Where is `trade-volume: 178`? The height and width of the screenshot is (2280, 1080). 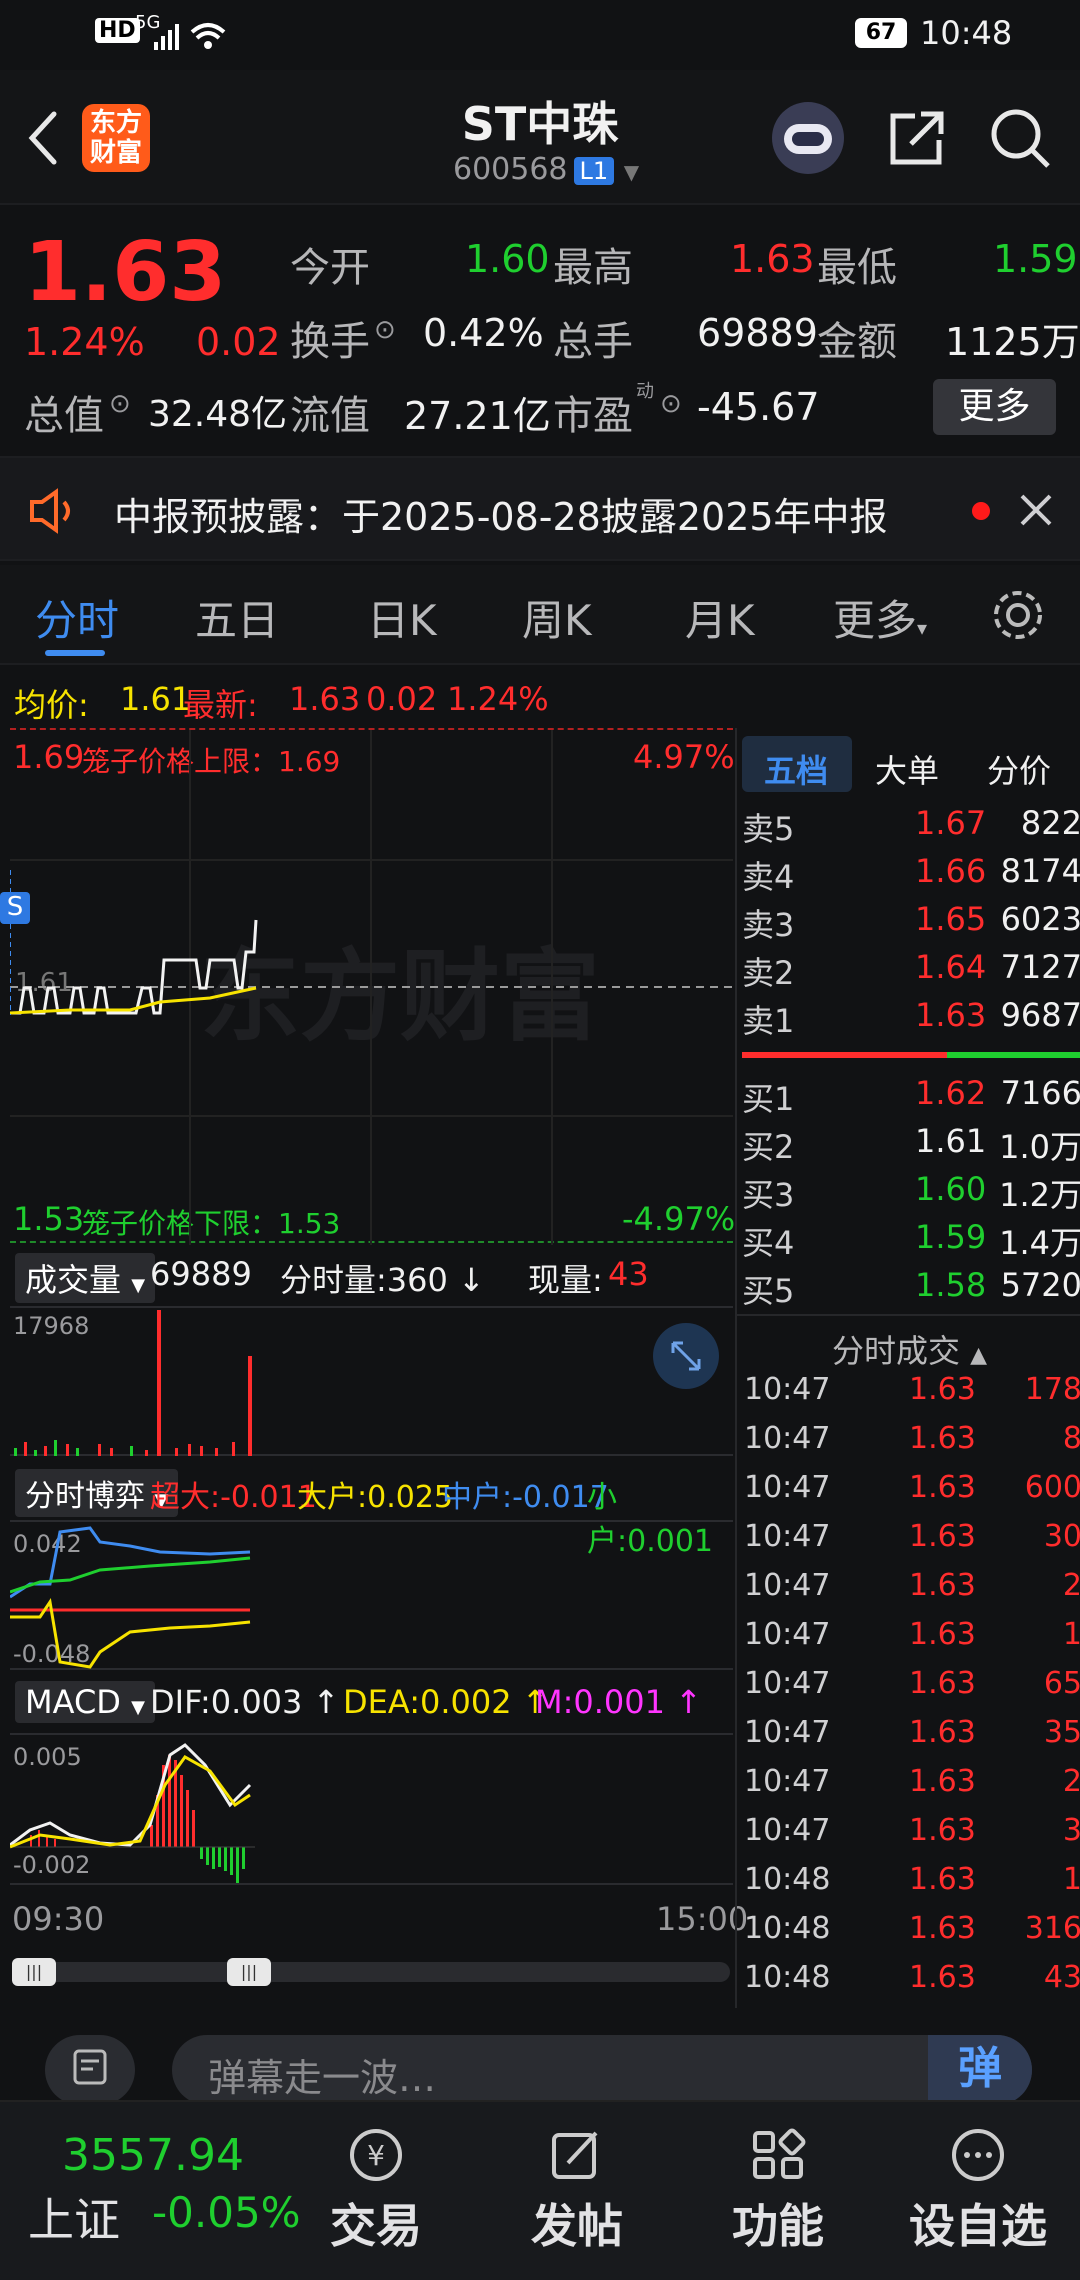
trade-volume: 178 is located at coordinates (1052, 1389).